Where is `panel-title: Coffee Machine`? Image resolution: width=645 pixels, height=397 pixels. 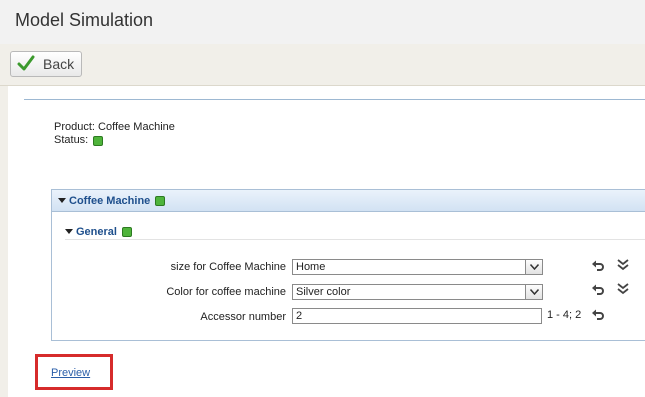 panel-title: Coffee Machine is located at coordinates (110, 200).